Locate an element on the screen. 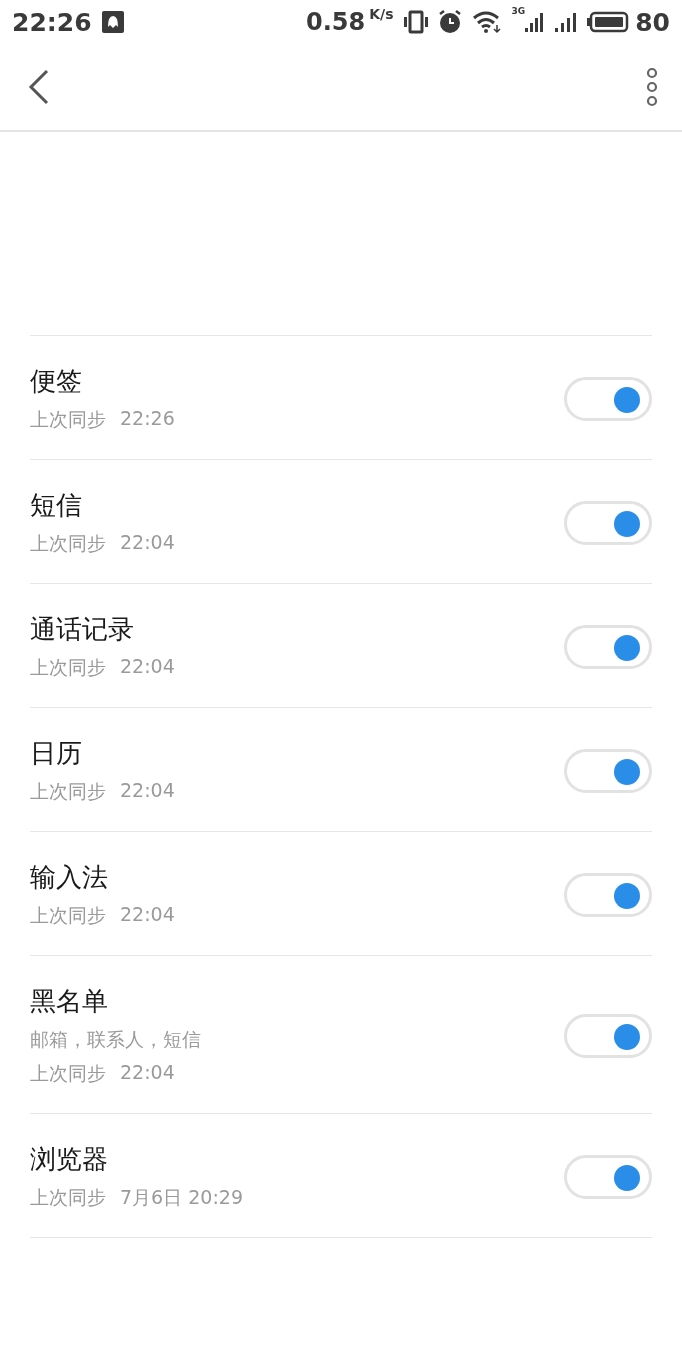 This screenshot has width=682, height=1364. speed-unit: K/s is located at coordinates (381, 14).